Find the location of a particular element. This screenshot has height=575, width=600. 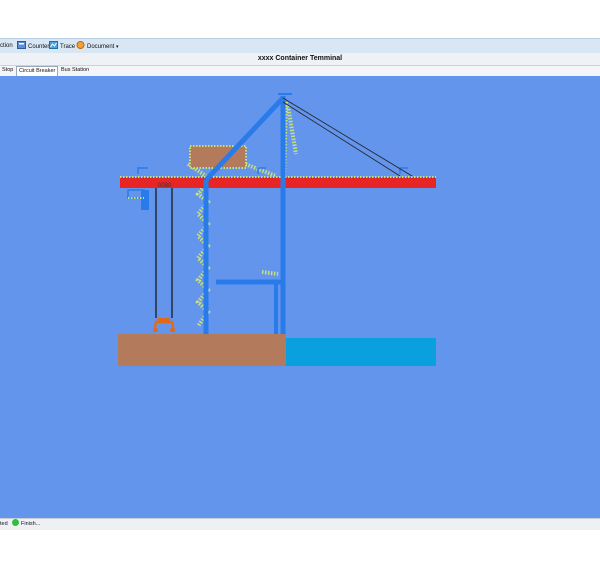

toolbar-item-trace: Trace is located at coordinates (62, 46).